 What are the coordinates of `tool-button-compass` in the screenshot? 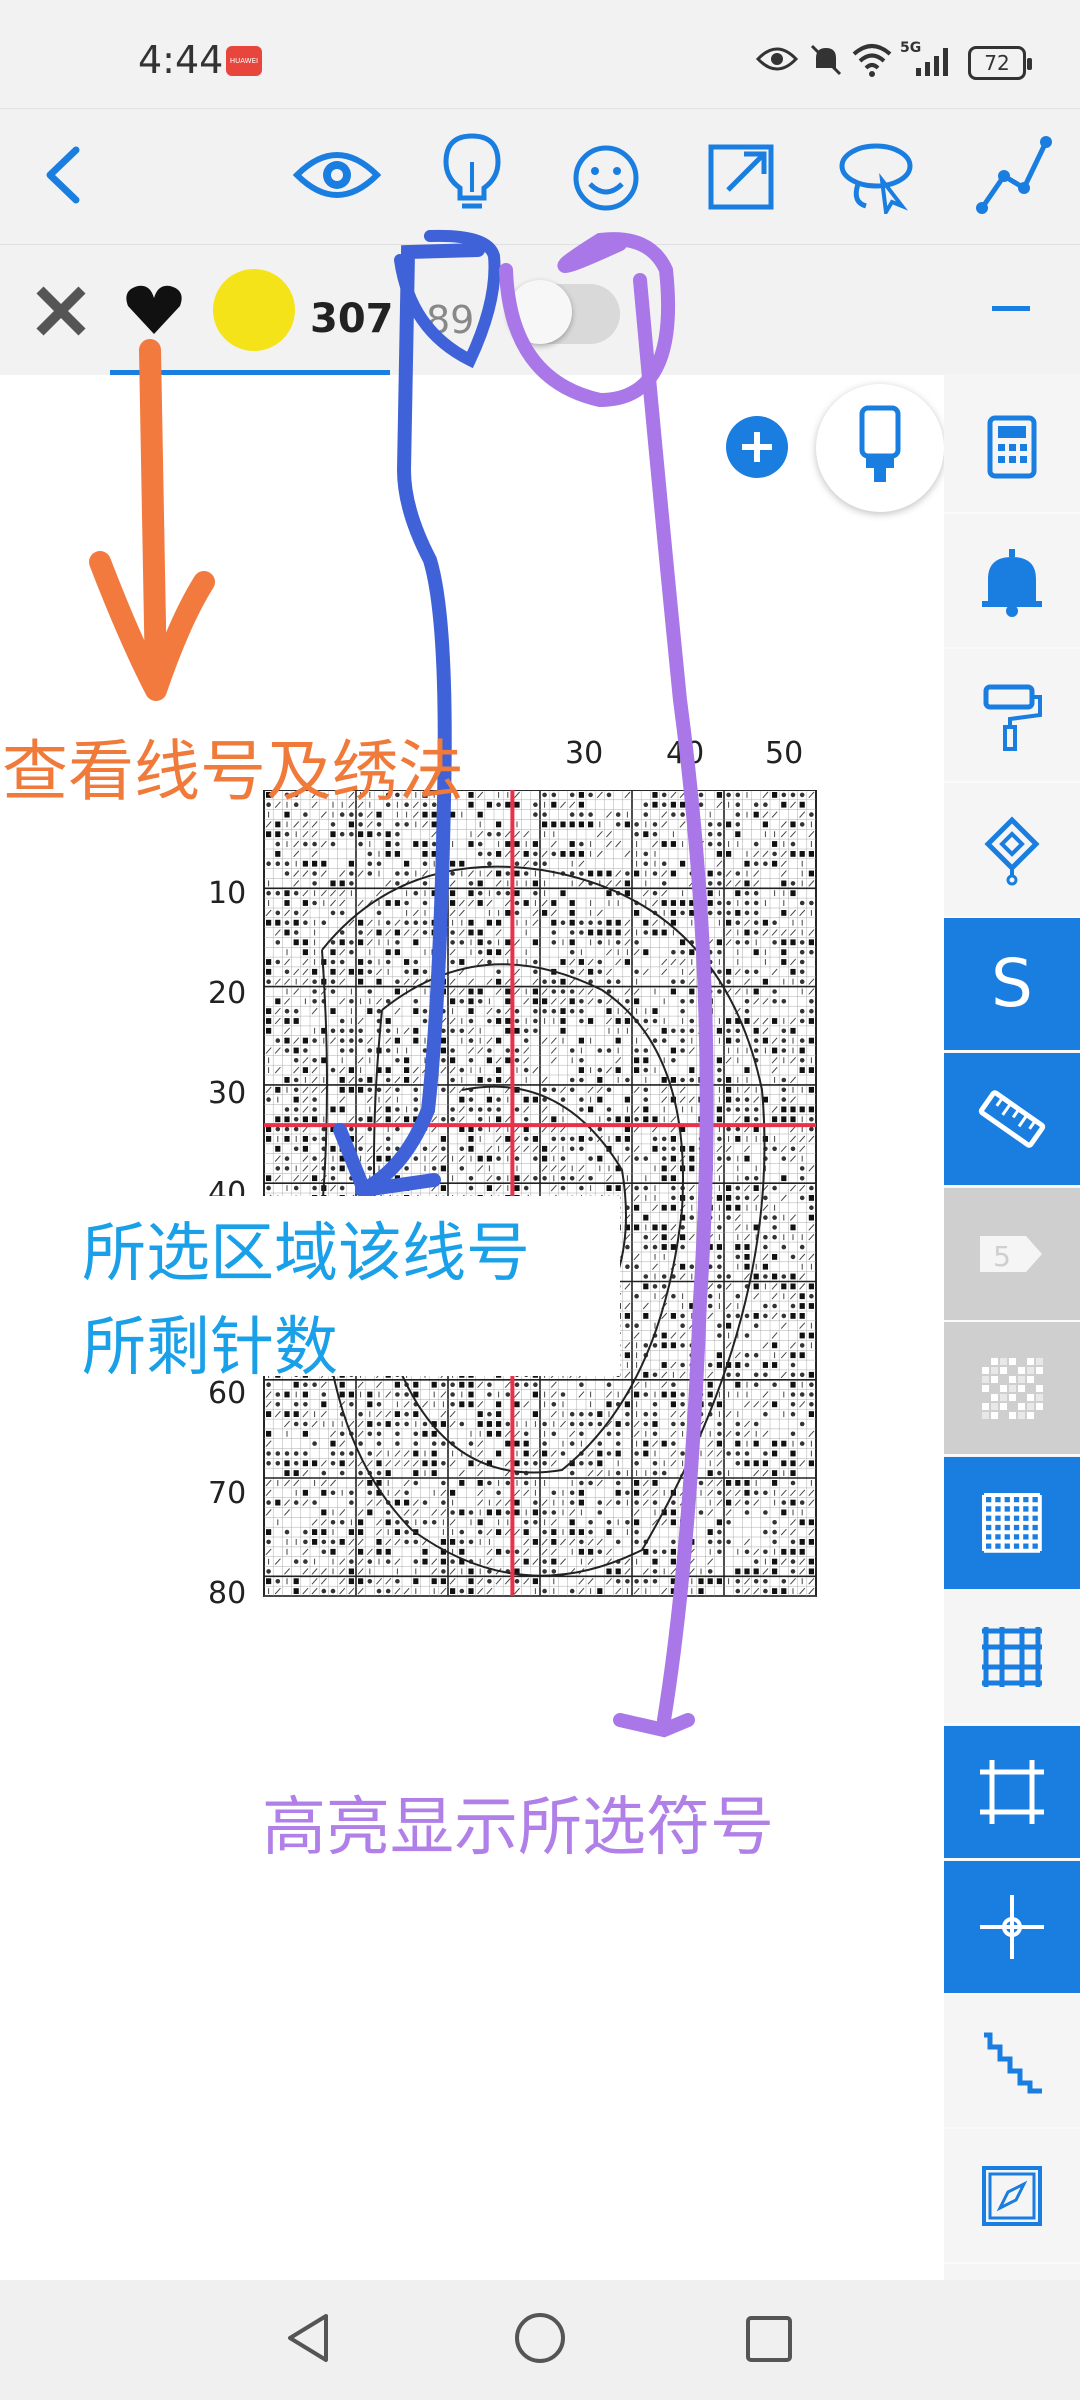 It's located at (1012, 2197).